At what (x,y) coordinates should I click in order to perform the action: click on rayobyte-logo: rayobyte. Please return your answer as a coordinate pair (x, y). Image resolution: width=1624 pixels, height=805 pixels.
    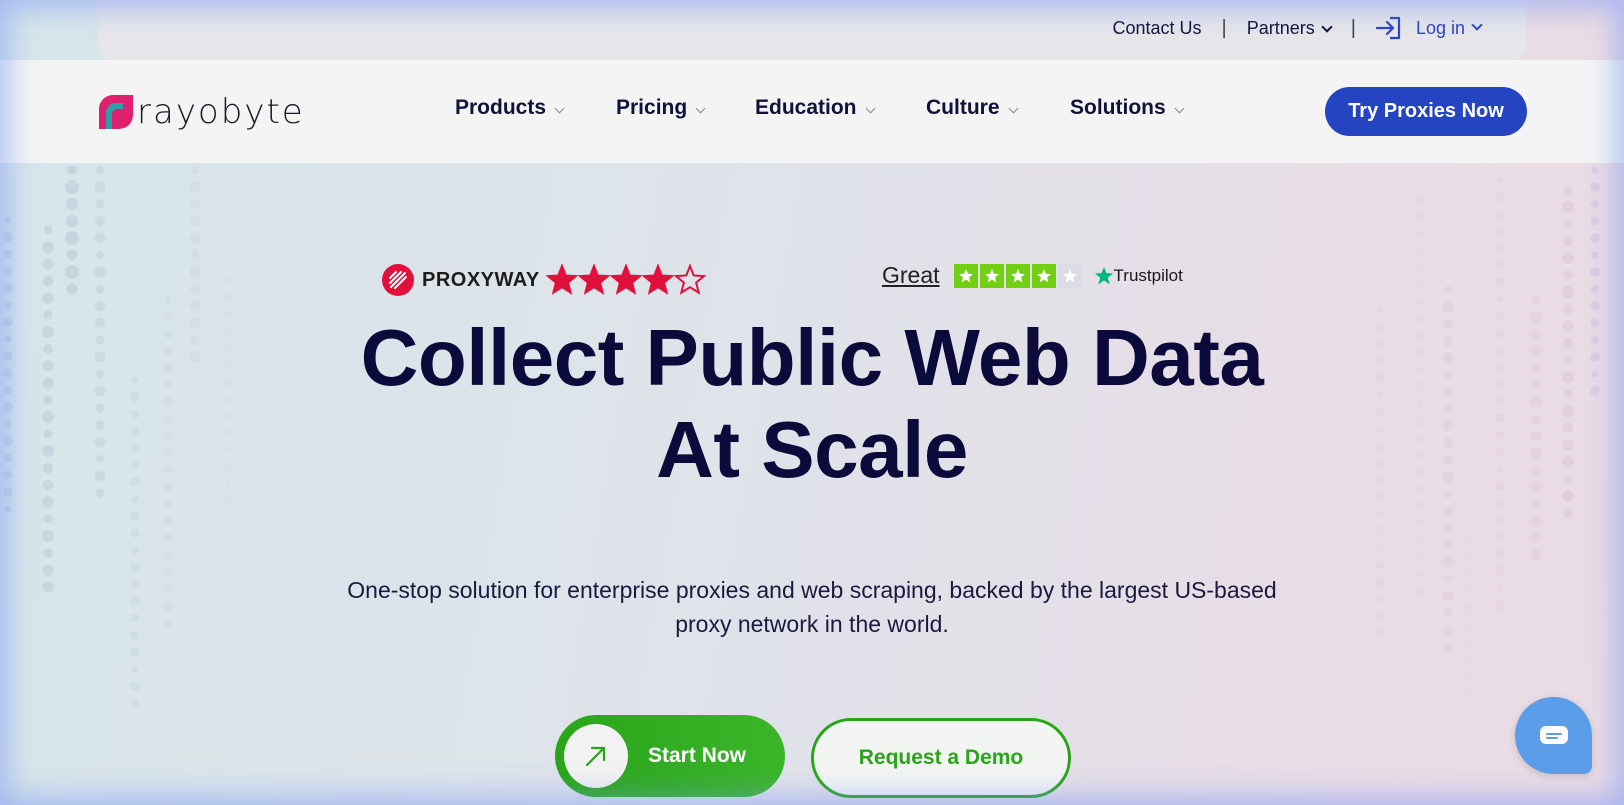
    Looking at the image, I should click on (201, 112).